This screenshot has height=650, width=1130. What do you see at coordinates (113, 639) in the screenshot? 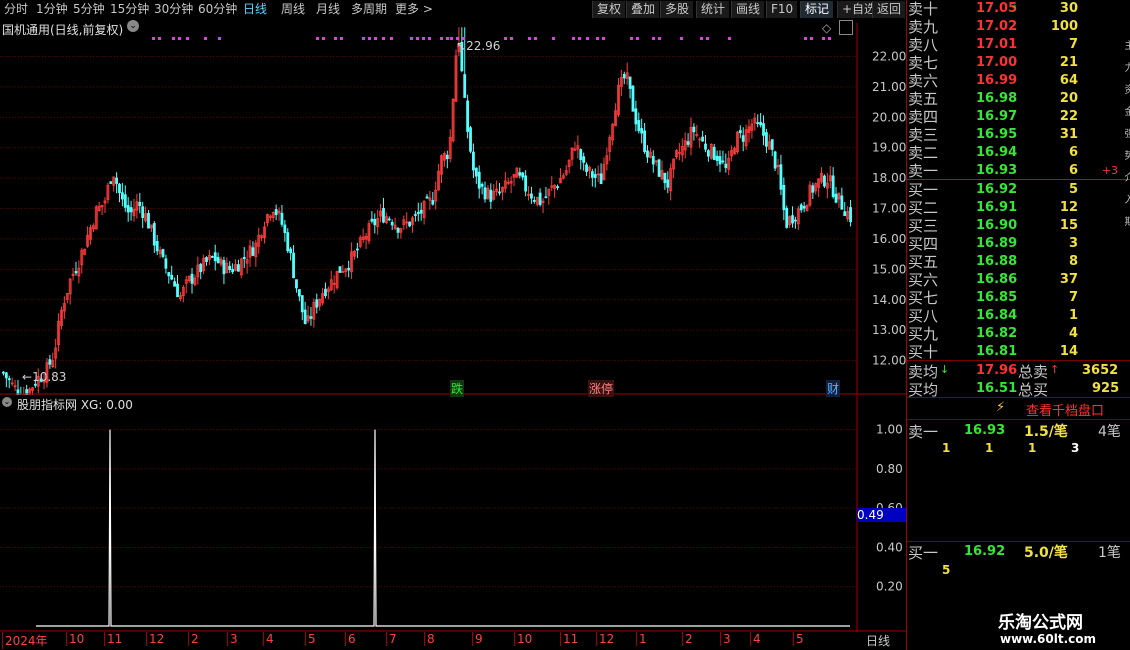
I see `x-axis-label: 11` at bounding box center [113, 639].